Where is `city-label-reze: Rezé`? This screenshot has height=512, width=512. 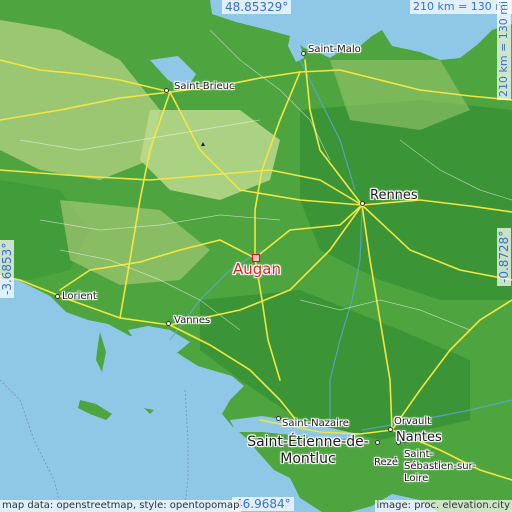 city-label-reze: Rezé is located at coordinates (386, 462).